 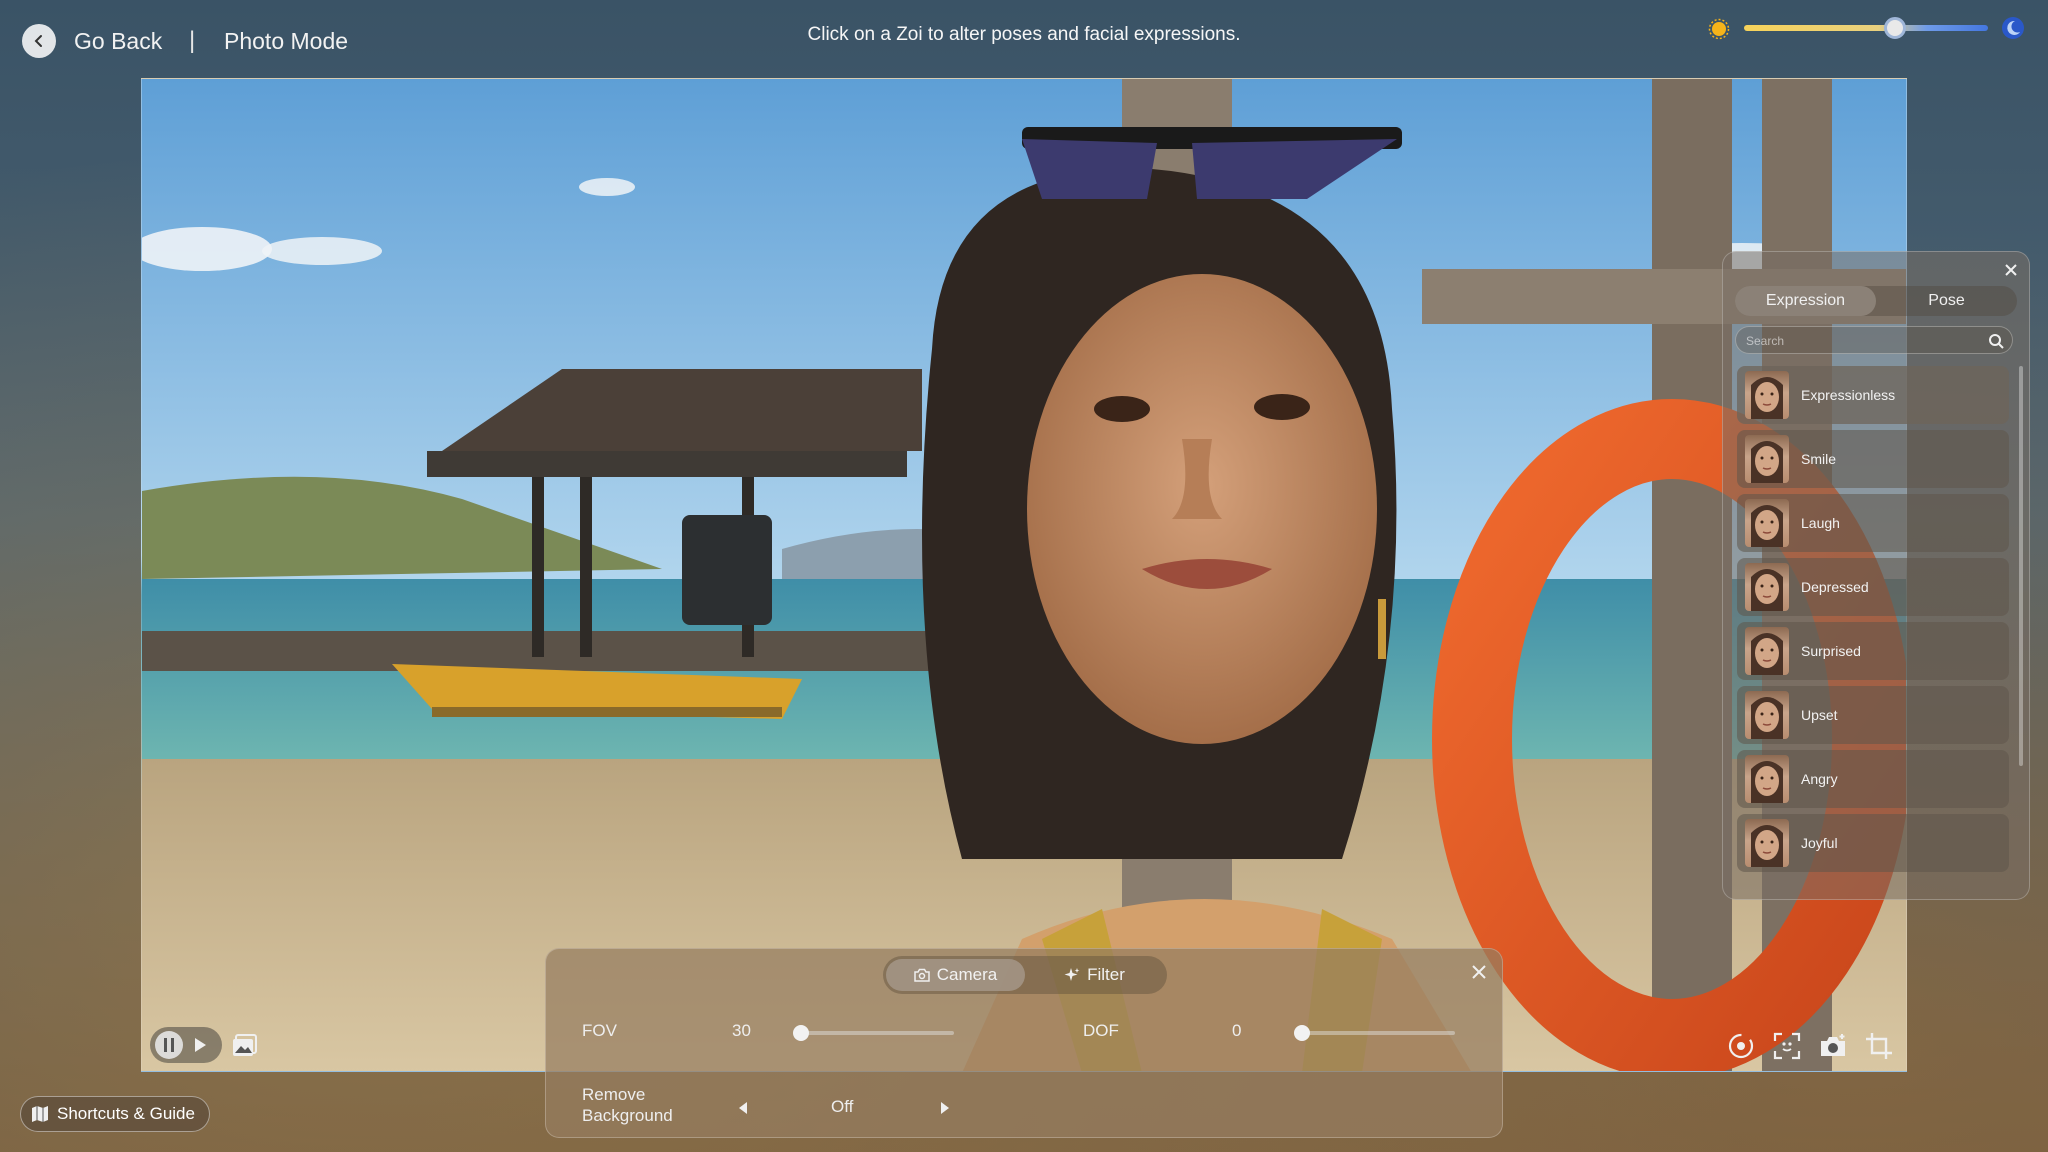 What do you see at coordinates (1831, 651) in the screenshot?
I see `expression-label: Surprised` at bounding box center [1831, 651].